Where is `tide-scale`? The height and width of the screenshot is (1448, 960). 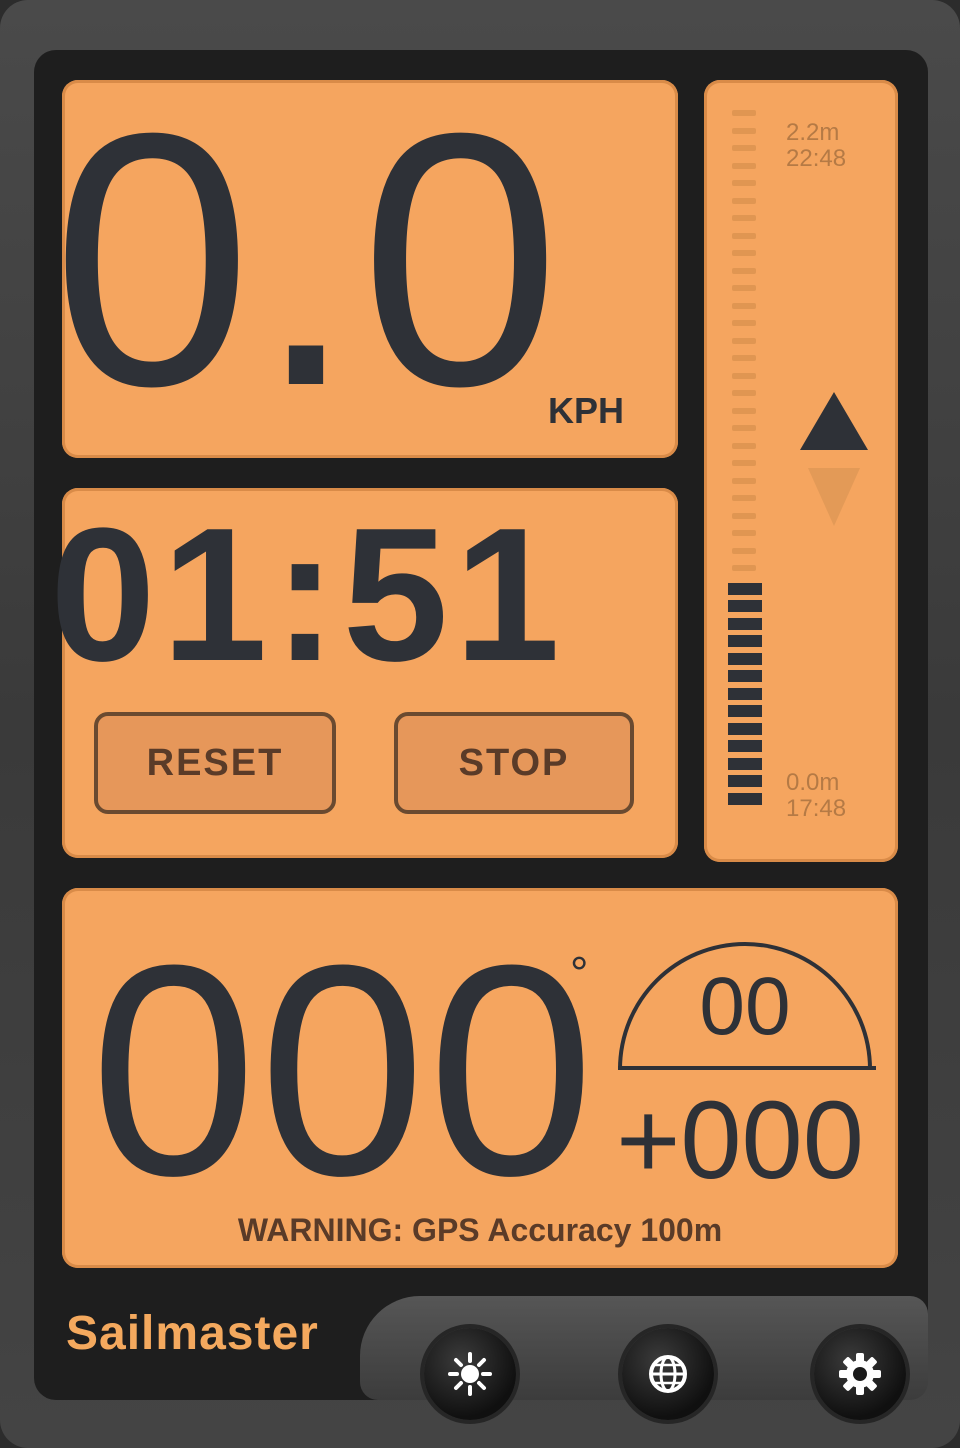
tide-scale is located at coordinates (748, 465).